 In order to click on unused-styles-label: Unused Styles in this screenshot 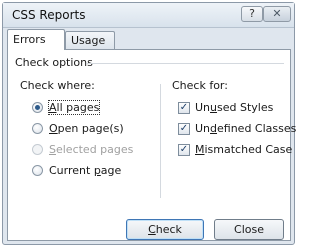, I will do `click(234, 107)`.